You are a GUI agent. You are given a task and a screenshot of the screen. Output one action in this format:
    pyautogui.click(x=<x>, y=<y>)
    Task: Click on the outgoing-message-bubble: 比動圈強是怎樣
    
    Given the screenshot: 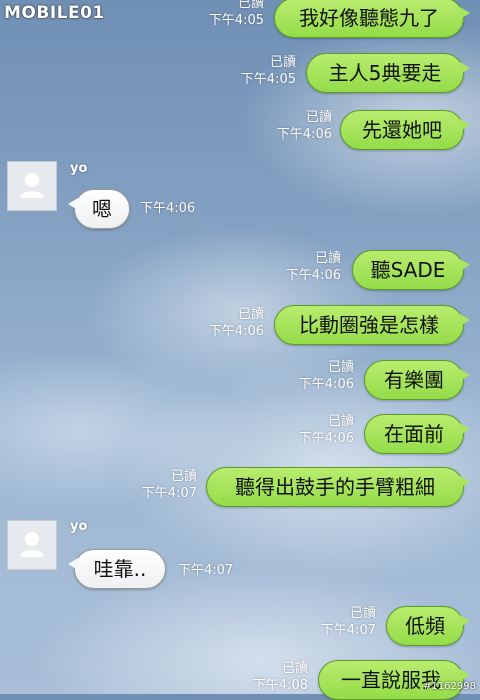 What is the action you would take?
    pyautogui.click(x=372, y=325)
    